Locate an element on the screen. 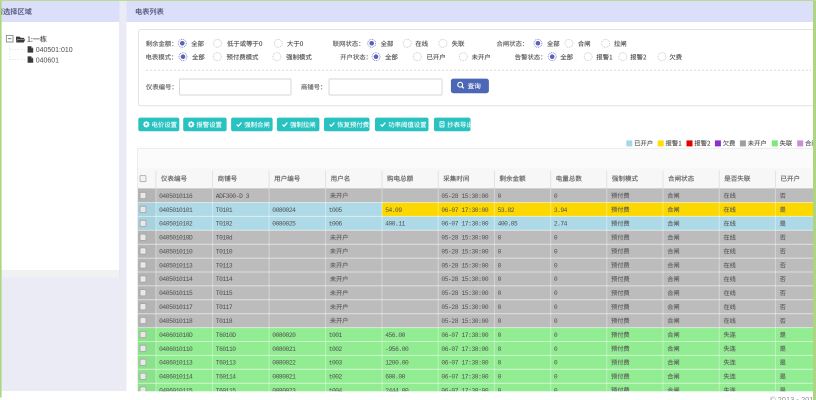 This screenshot has height=400, width=816. svg-text: 0405010118 is located at coordinates (176, 321).